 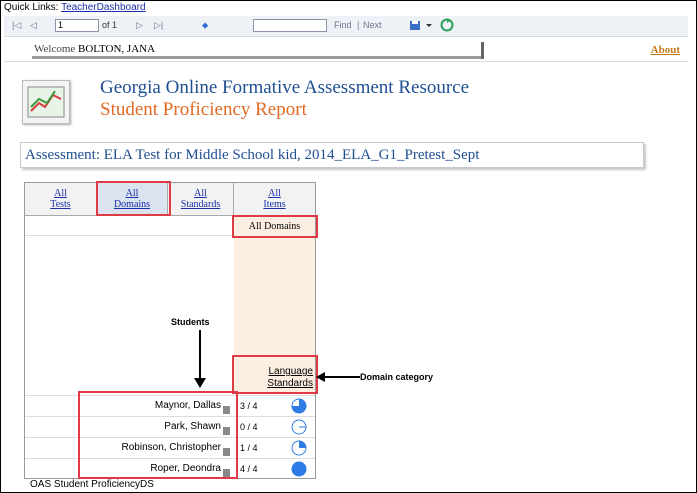 What do you see at coordinates (482, 50) in the screenshot?
I see `welcome-divider` at bounding box center [482, 50].